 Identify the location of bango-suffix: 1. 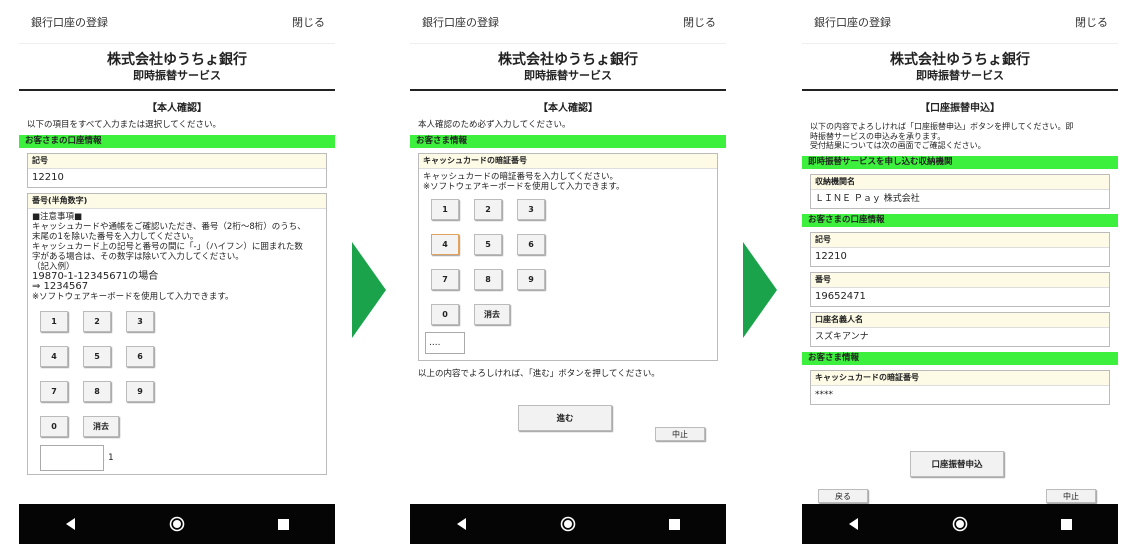
(111, 458).